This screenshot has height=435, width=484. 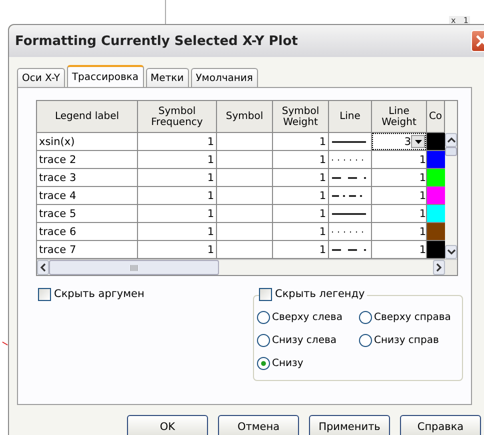 I want to click on column-header: Co, so click(x=436, y=117).